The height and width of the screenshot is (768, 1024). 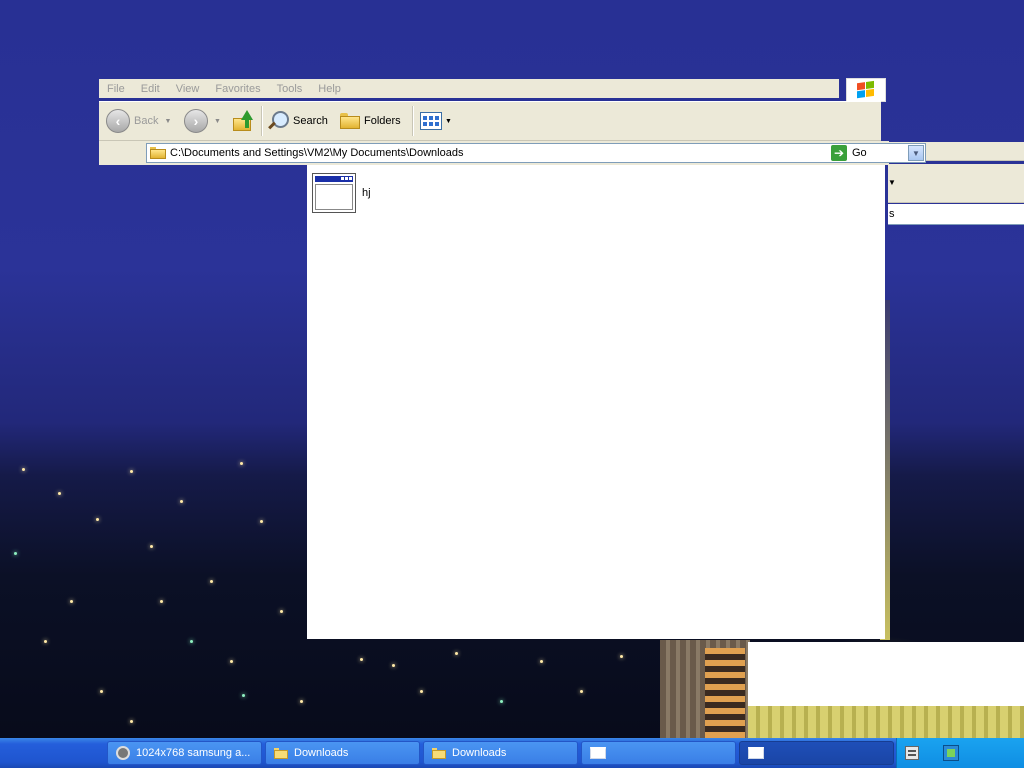 What do you see at coordinates (196, 121) in the screenshot?
I see `forward-arrow-icon: ›` at bounding box center [196, 121].